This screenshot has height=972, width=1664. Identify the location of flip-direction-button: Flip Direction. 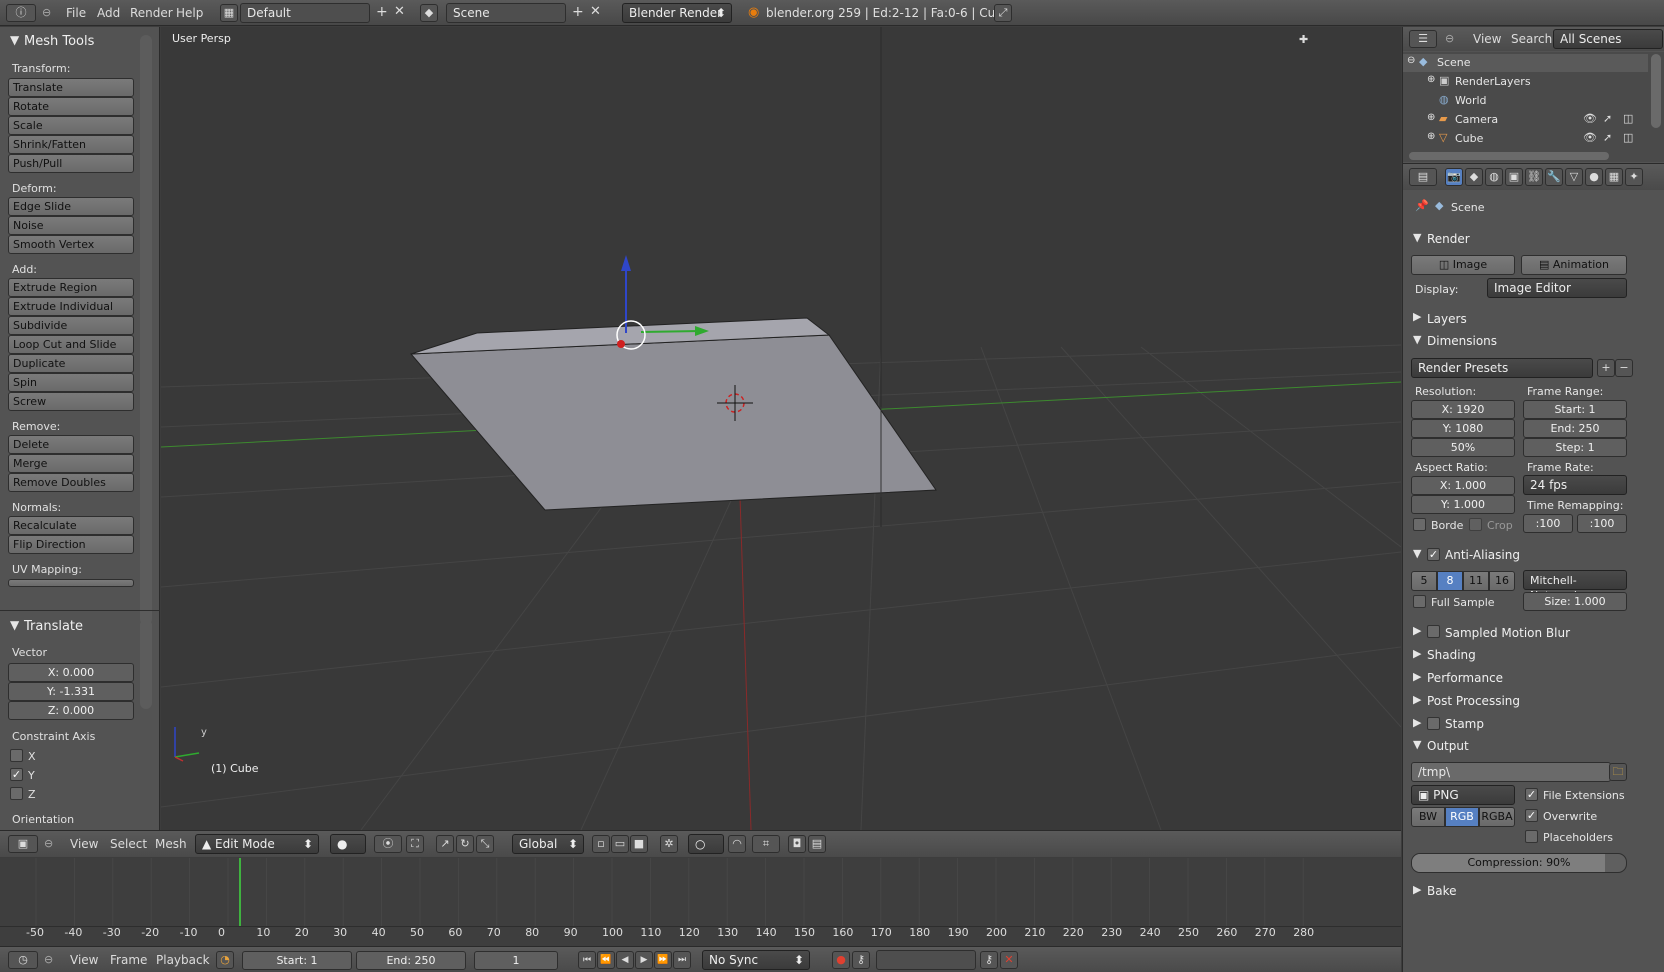
(71, 544).